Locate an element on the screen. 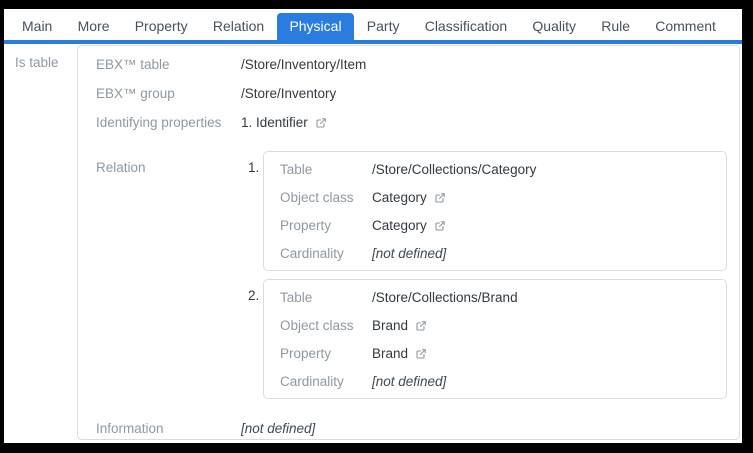  field-label: Relation is located at coordinates (121, 167).